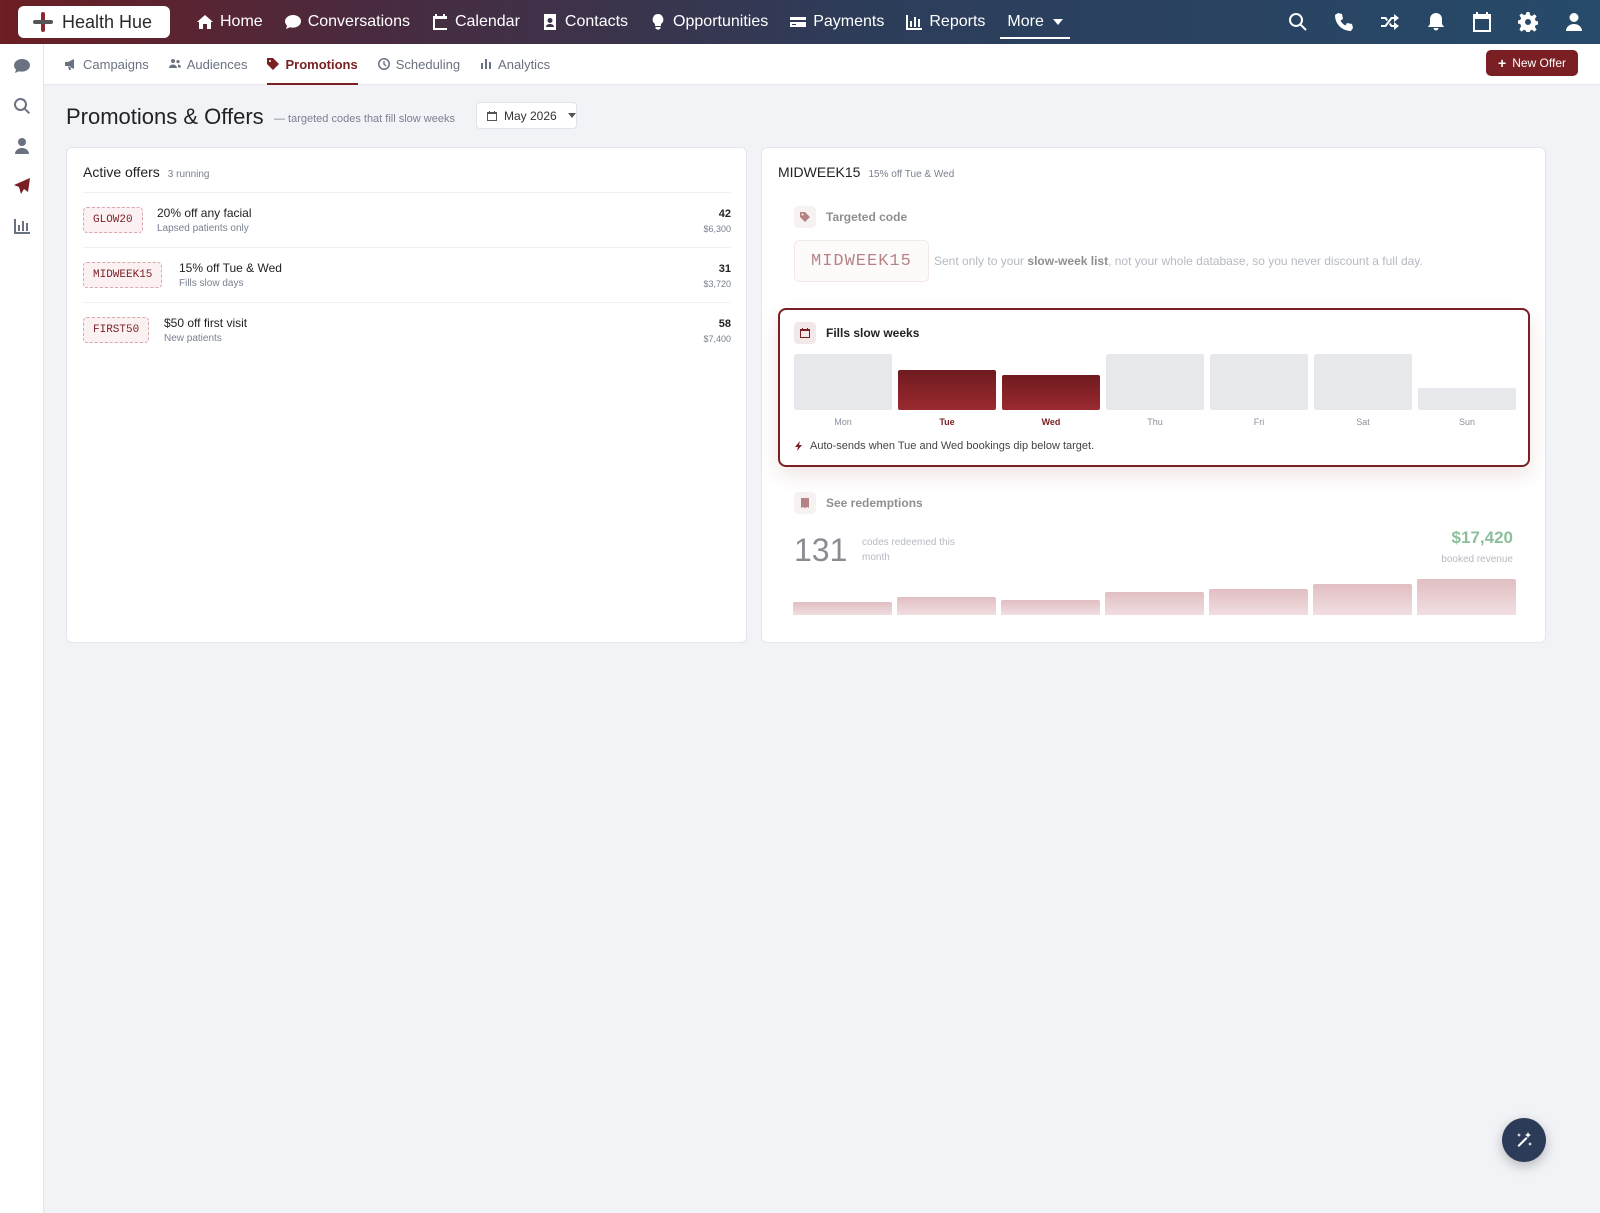 The image size is (1600, 1213). I want to click on day-label: Thu, so click(1155, 422).